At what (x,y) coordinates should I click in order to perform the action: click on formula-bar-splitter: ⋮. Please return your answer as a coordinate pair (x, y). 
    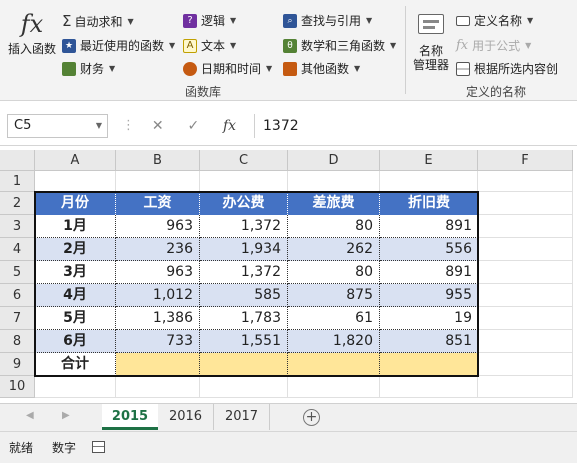
    Looking at the image, I should click on (128, 126).